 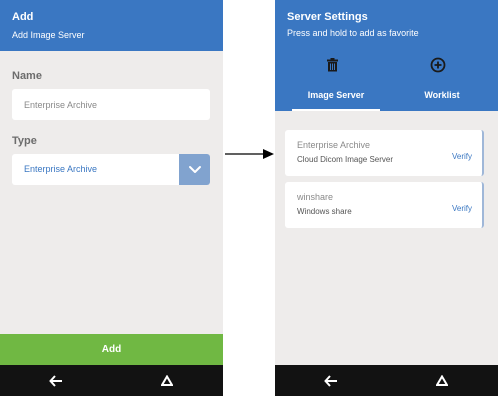 I want to click on add-circle-icon, so click(x=438, y=65).